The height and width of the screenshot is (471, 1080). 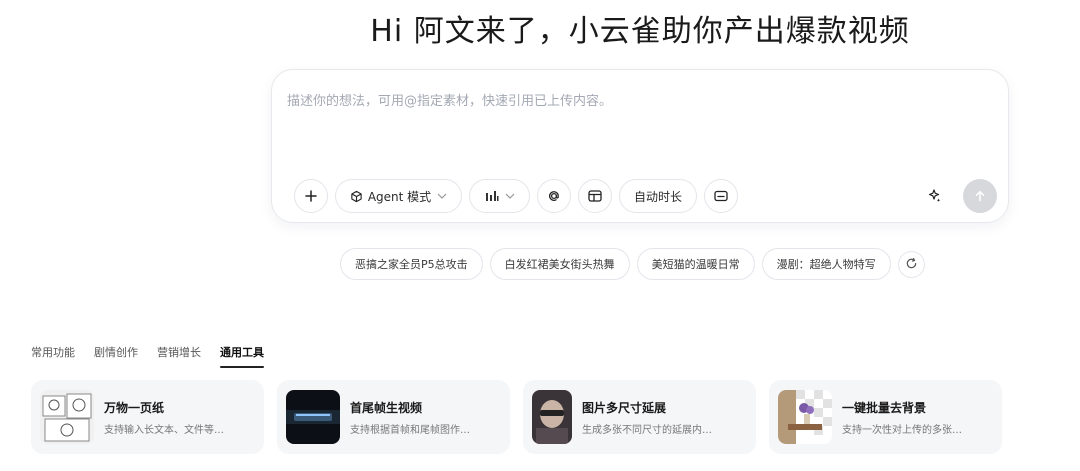 I want to click on chart-select, so click(x=499, y=196).